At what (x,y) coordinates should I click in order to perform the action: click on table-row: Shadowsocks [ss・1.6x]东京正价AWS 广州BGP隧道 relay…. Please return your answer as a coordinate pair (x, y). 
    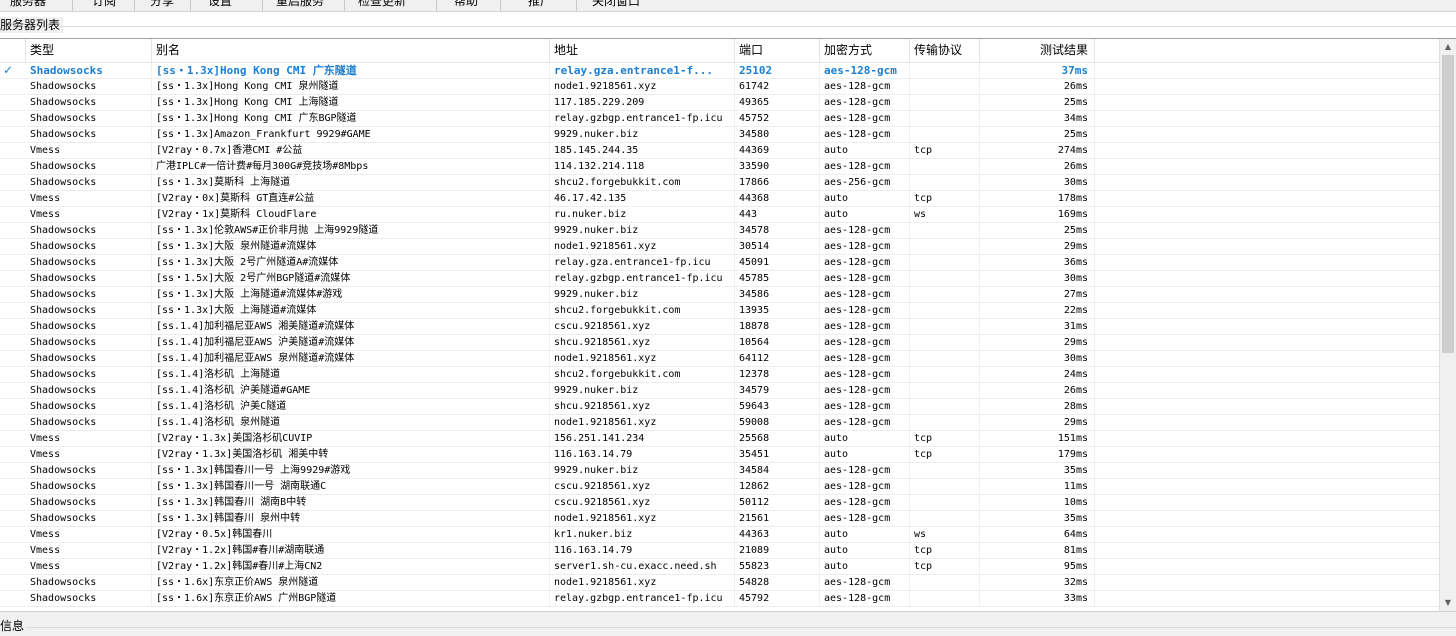
    Looking at the image, I should click on (720, 599).